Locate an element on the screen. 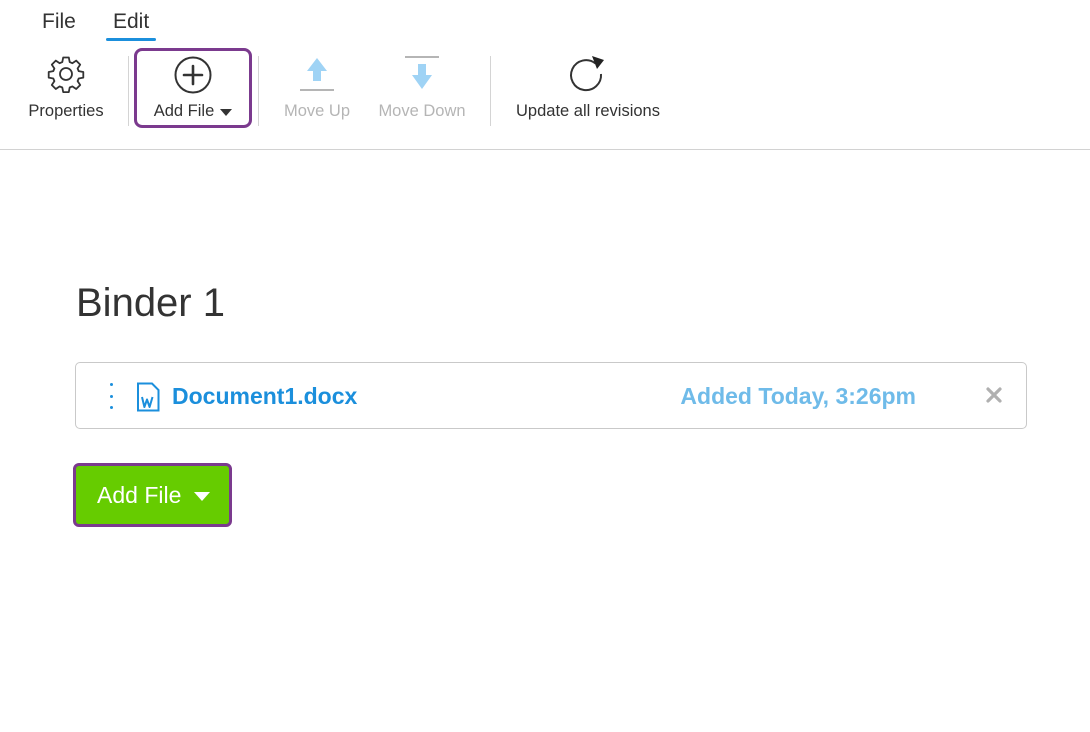 The width and height of the screenshot is (1090, 732). refresh-icon is located at coordinates (588, 74).